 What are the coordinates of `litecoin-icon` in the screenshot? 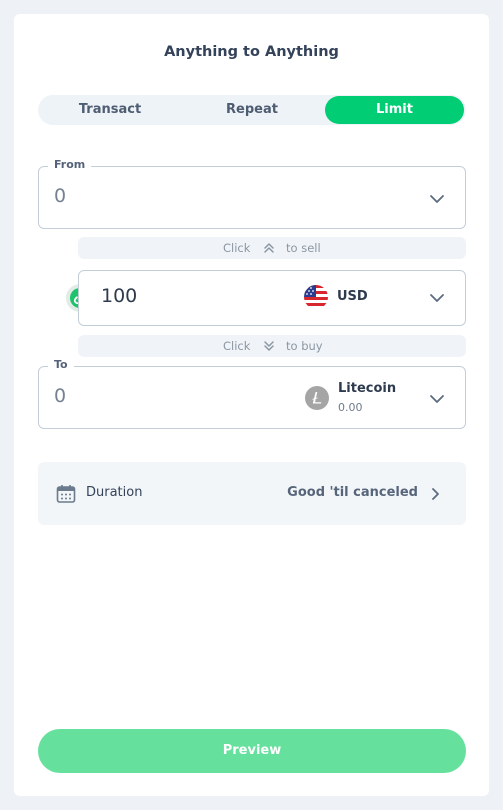 It's located at (317, 398).